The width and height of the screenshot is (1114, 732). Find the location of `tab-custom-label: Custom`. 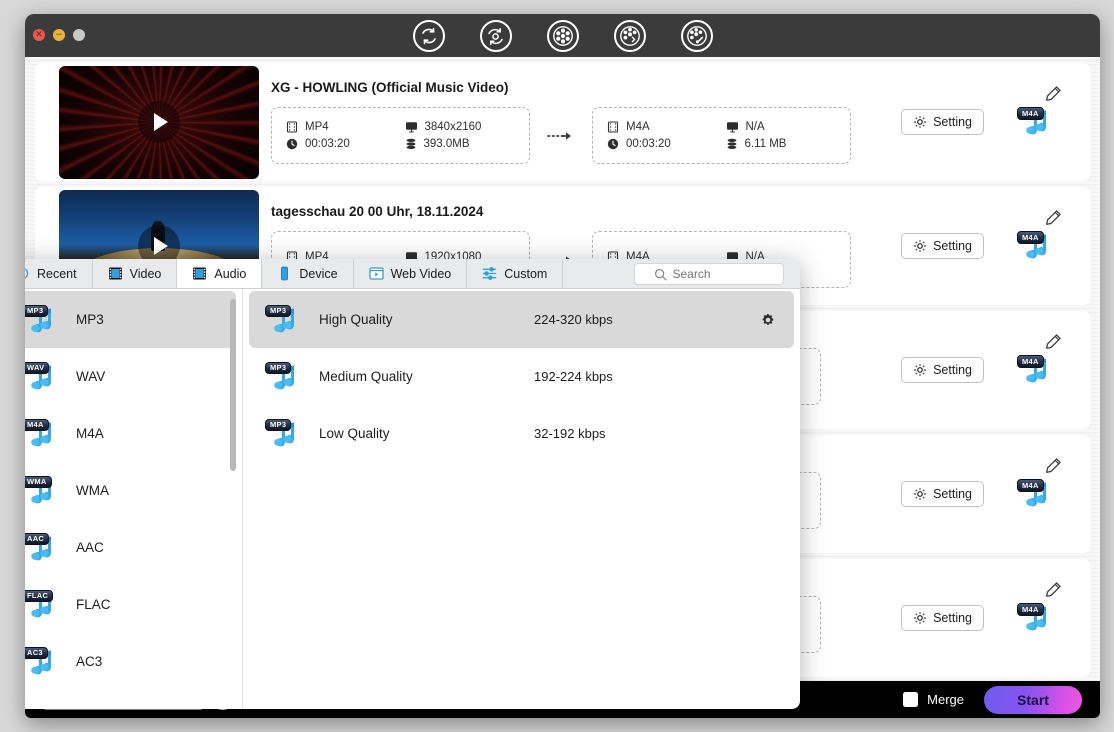

tab-custom-label: Custom is located at coordinates (526, 273).